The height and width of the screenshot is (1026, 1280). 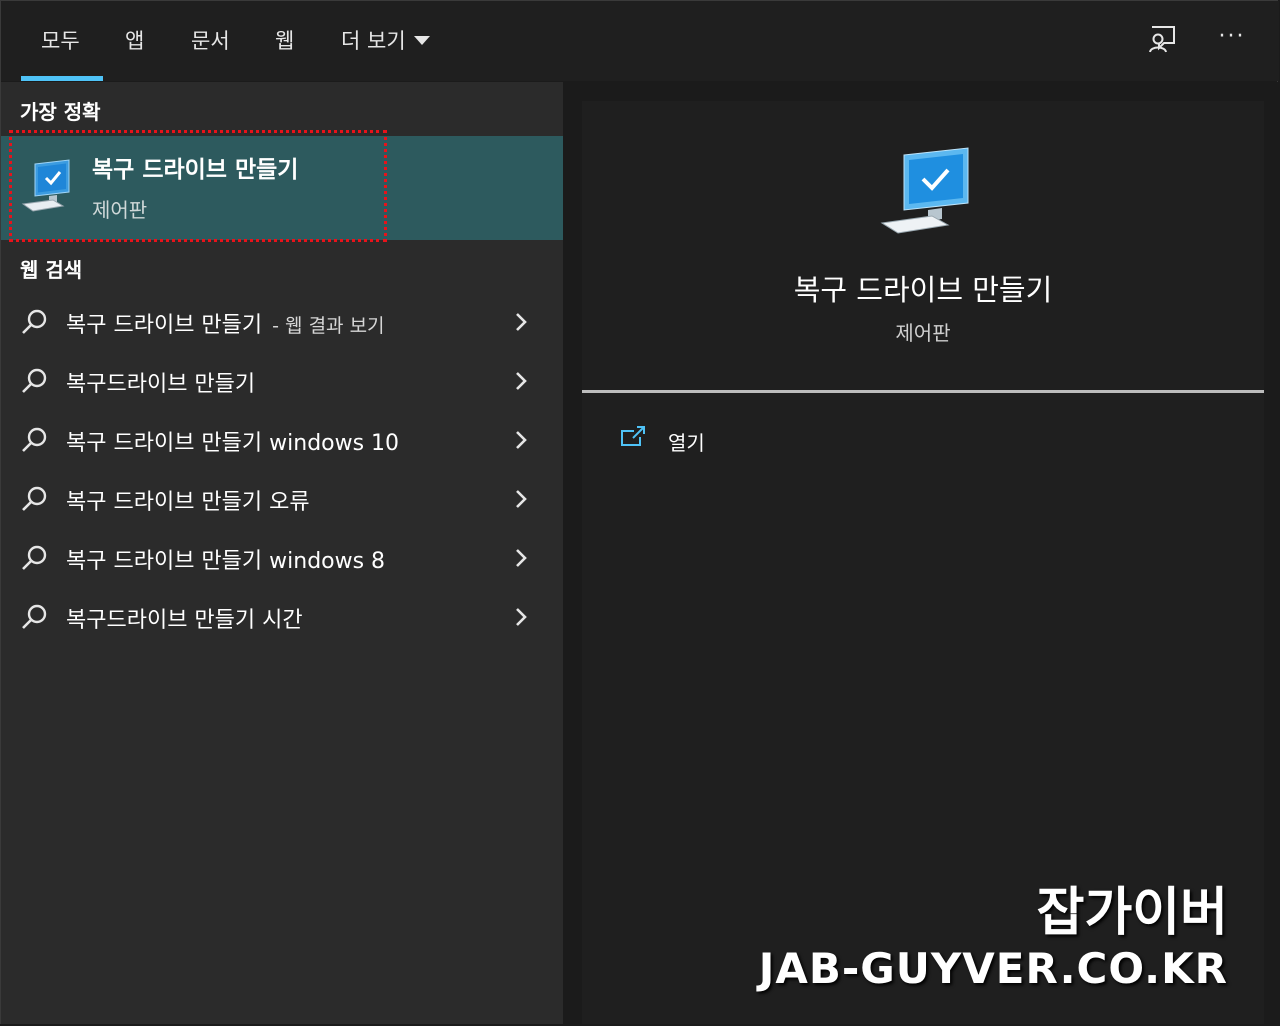 I want to click on caret-down-icon, so click(x=421, y=40).